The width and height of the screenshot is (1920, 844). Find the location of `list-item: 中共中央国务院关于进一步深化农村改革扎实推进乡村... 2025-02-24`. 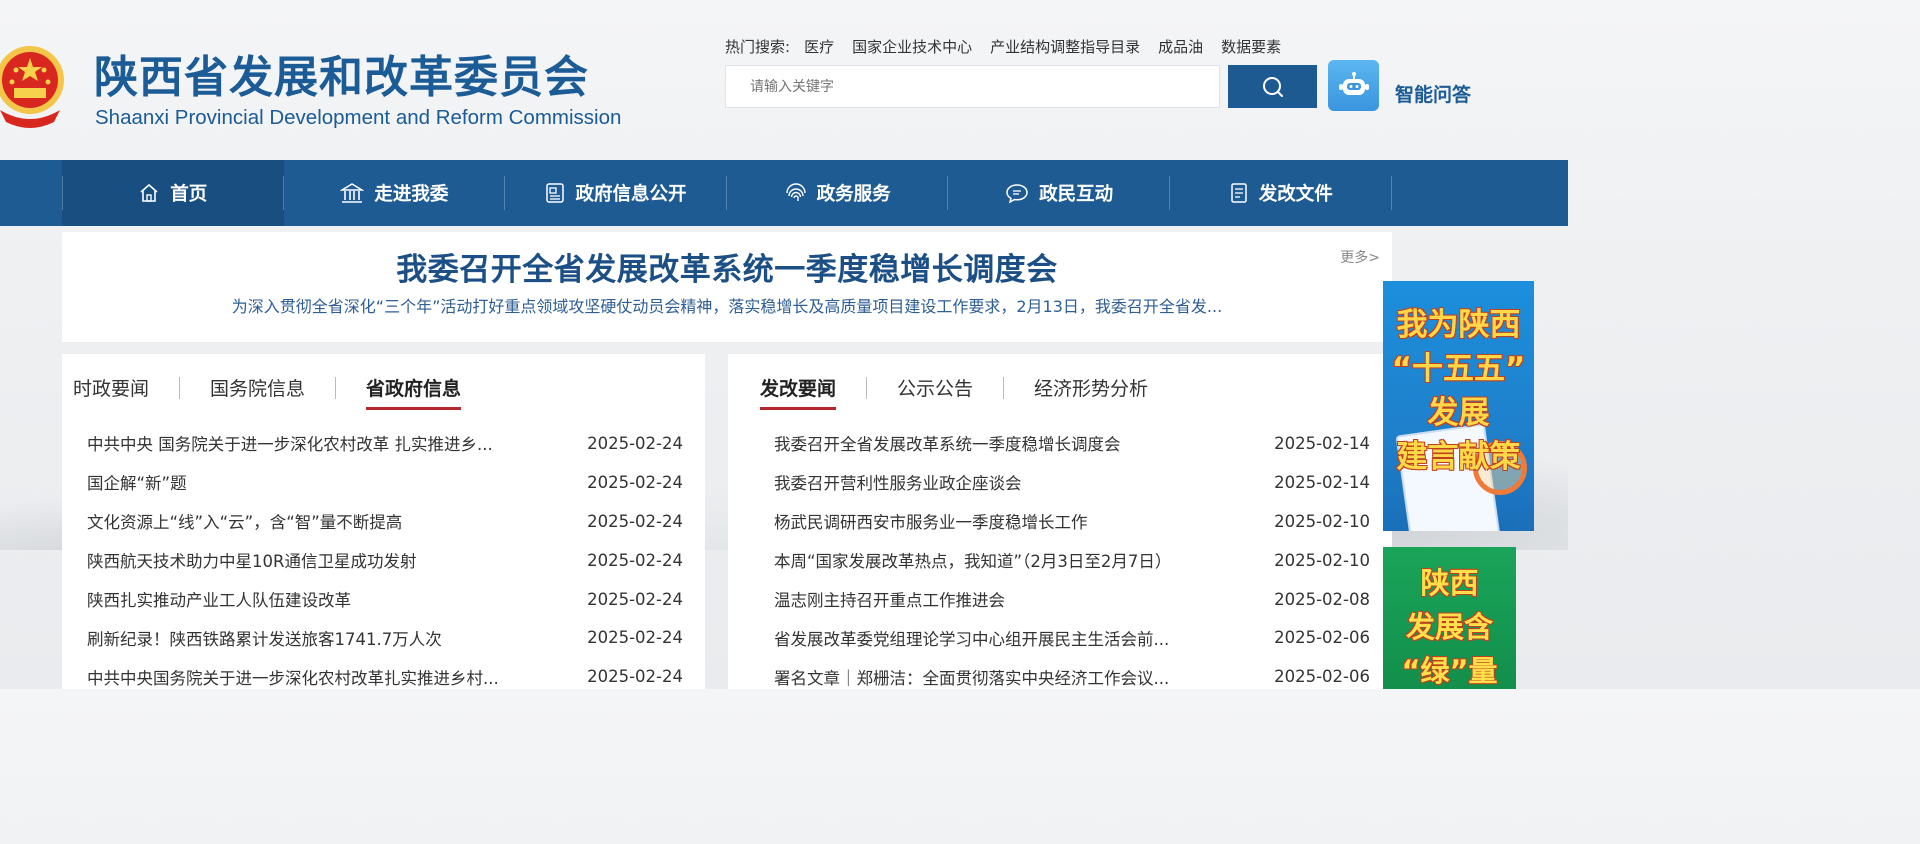

list-item: 中共中央国务院关于进一步深化农村改革扎实推进乡村... 2025-02-24 is located at coordinates (385, 676).